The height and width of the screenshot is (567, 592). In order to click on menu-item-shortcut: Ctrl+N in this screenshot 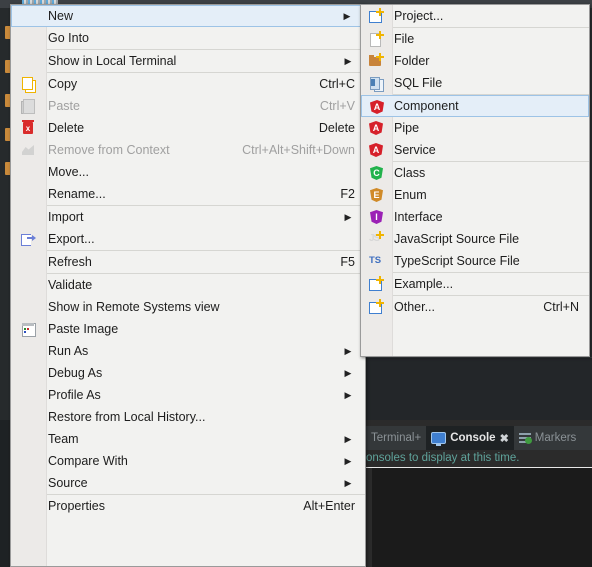, I will do `click(561, 307)`.